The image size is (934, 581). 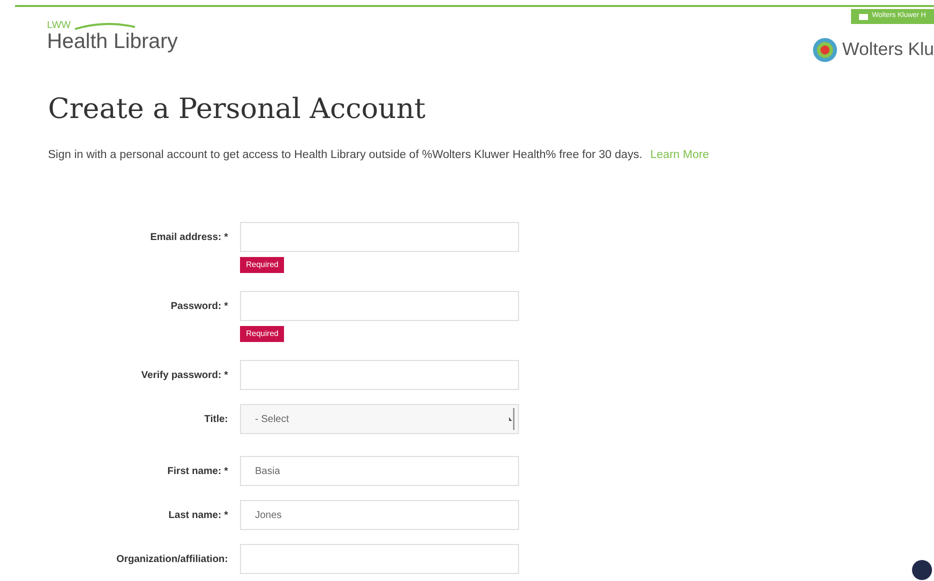 I want to click on field-label: Email address: *, so click(x=188, y=237).